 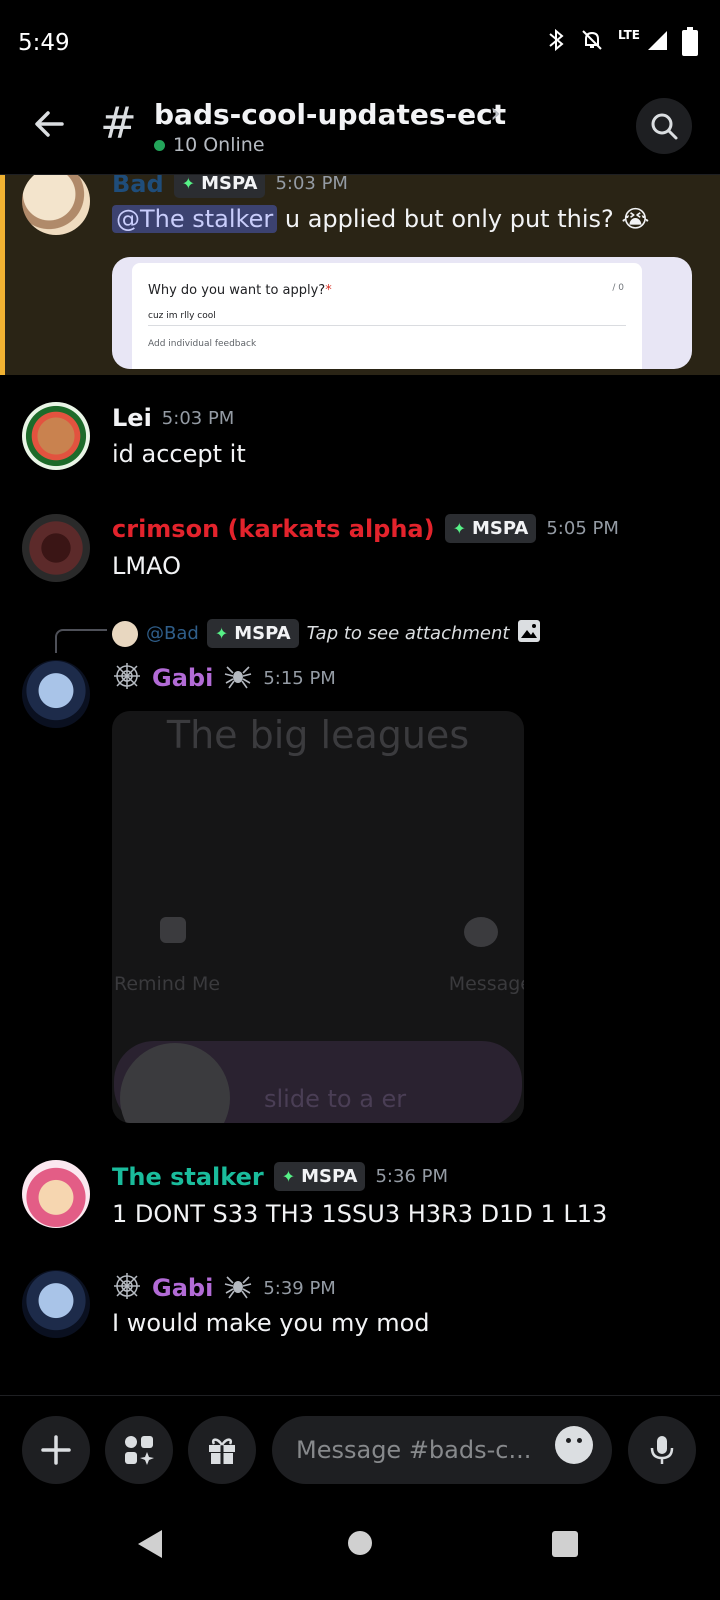 What do you see at coordinates (237, 290) in the screenshot?
I see `form-question-text: Why do you want to apply?` at bounding box center [237, 290].